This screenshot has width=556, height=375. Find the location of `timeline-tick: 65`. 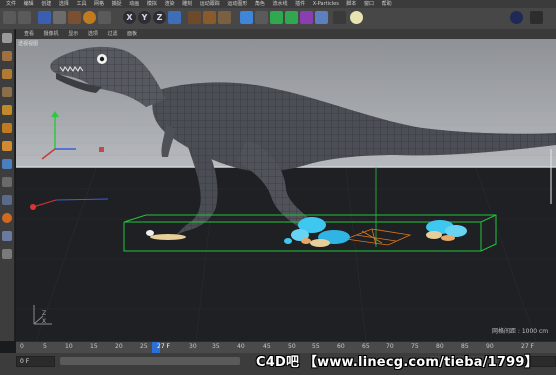

timeline-tick: 65 is located at coordinates (366, 346).